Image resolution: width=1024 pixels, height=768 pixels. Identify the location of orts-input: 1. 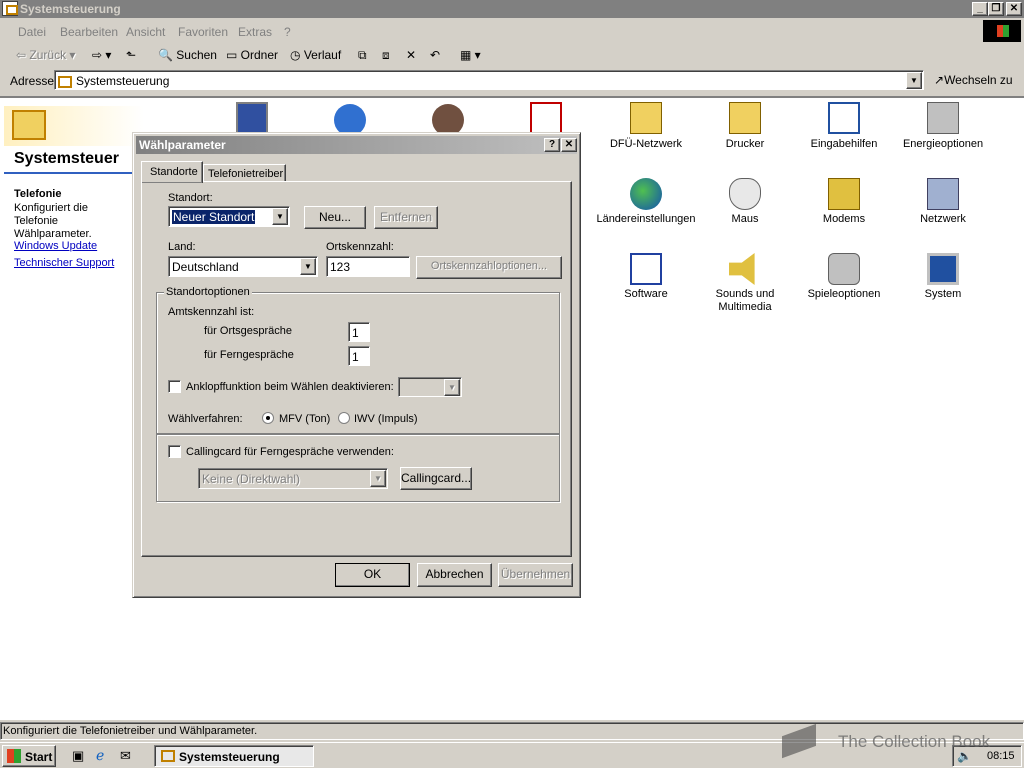
(359, 332).